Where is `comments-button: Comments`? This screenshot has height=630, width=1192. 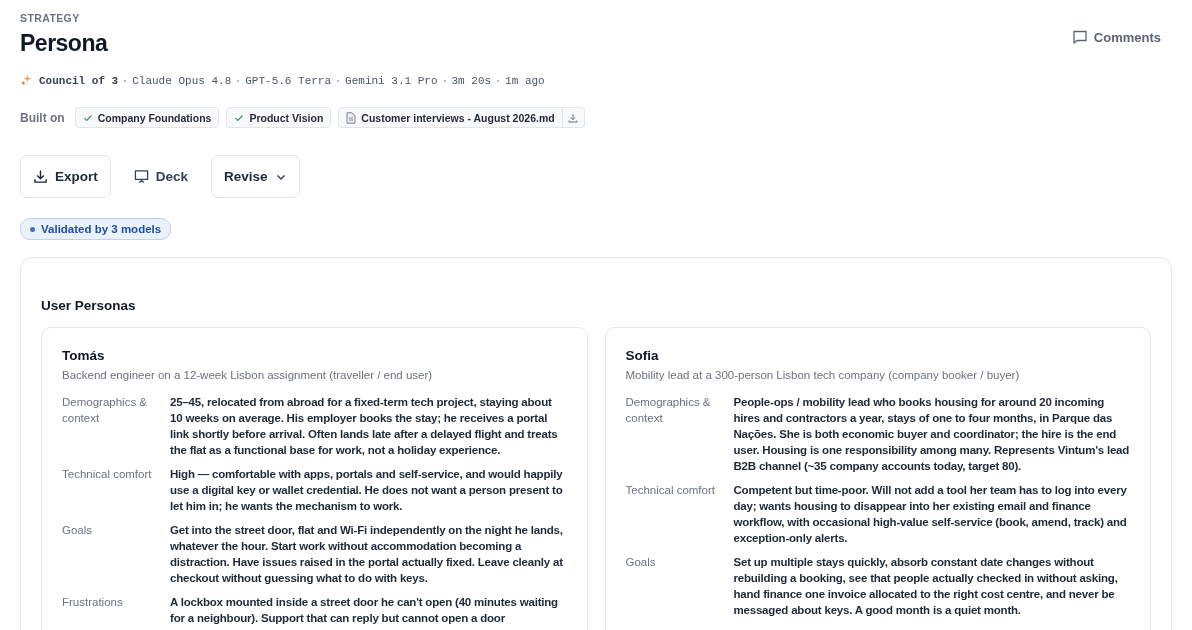 comments-button: Comments is located at coordinates (1116, 37).